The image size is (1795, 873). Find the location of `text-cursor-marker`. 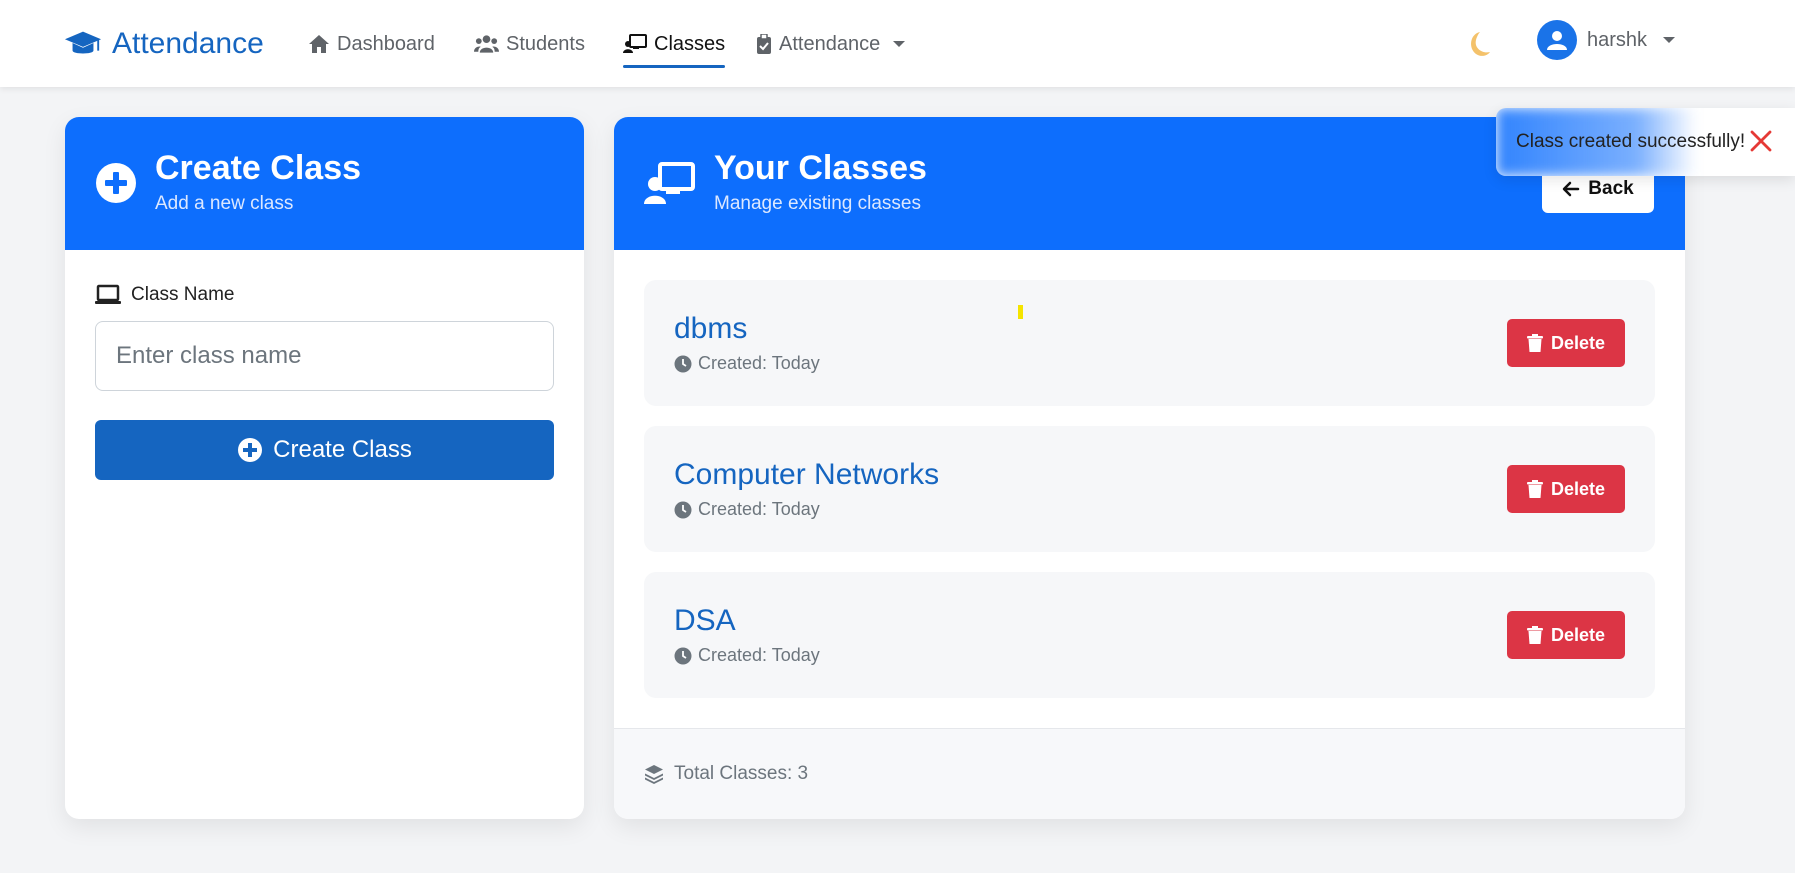

text-cursor-marker is located at coordinates (1020, 312).